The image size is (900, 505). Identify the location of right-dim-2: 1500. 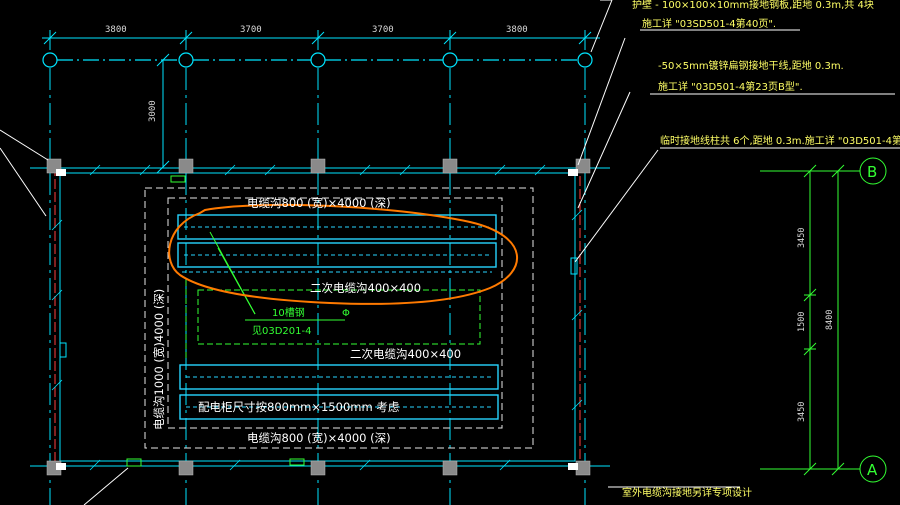
(802, 322).